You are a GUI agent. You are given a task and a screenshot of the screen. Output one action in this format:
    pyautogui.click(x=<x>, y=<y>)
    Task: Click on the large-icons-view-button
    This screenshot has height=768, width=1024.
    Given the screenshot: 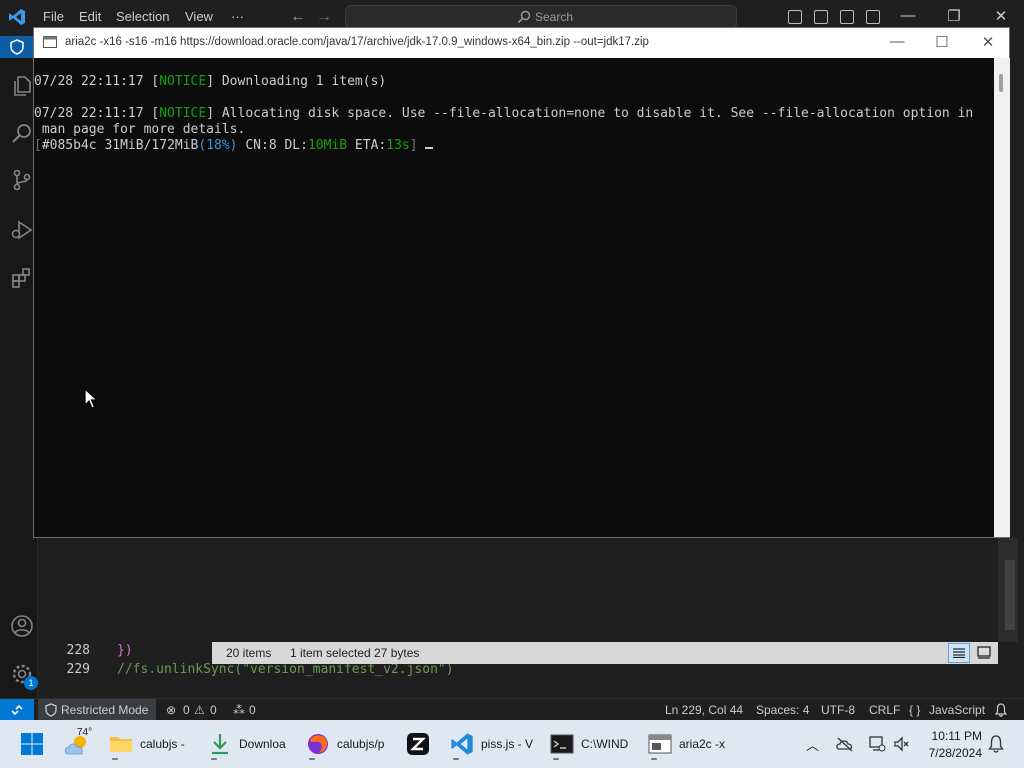 What is the action you would take?
    pyautogui.click(x=984, y=653)
    